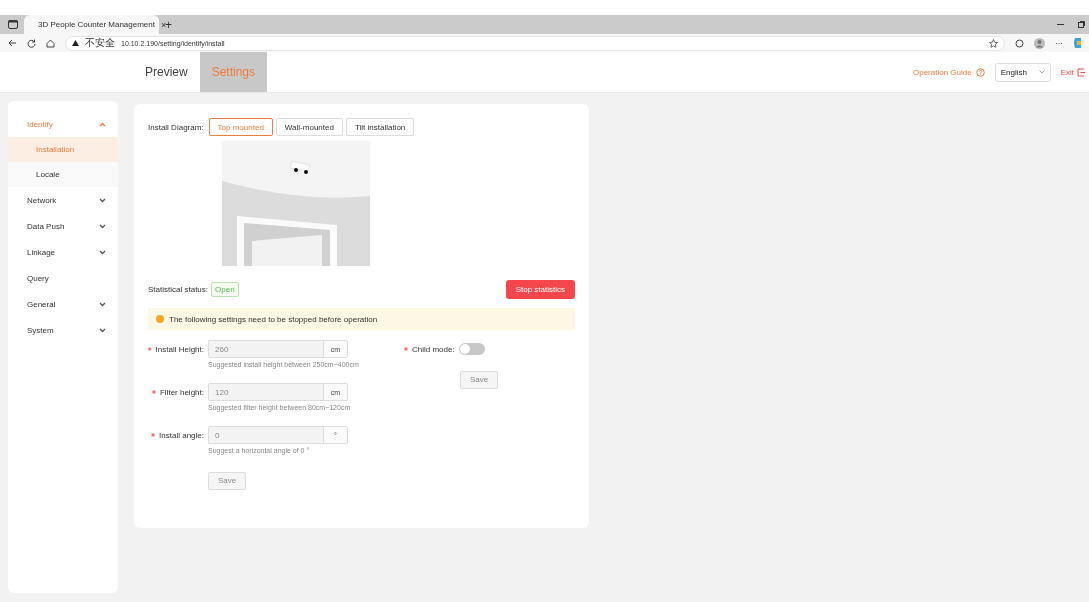 The height and width of the screenshot is (602, 1089). What do you see at coordinates (166, 72) in the screenshot?
I see `nav-tab: Preview` at bounding box center [166, 72].